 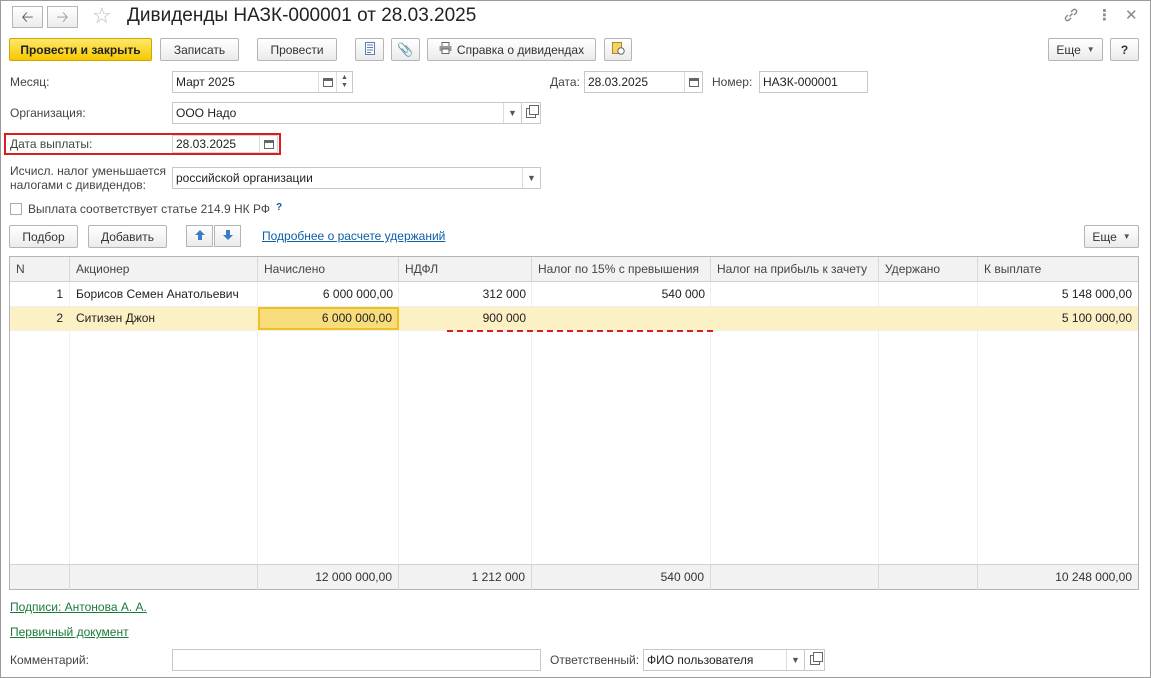 What do you see at coordinates (262, 82) in the screenshot?
I see `month-field: Март 2025 ▲ ▼` at bounding box center [262, 82].